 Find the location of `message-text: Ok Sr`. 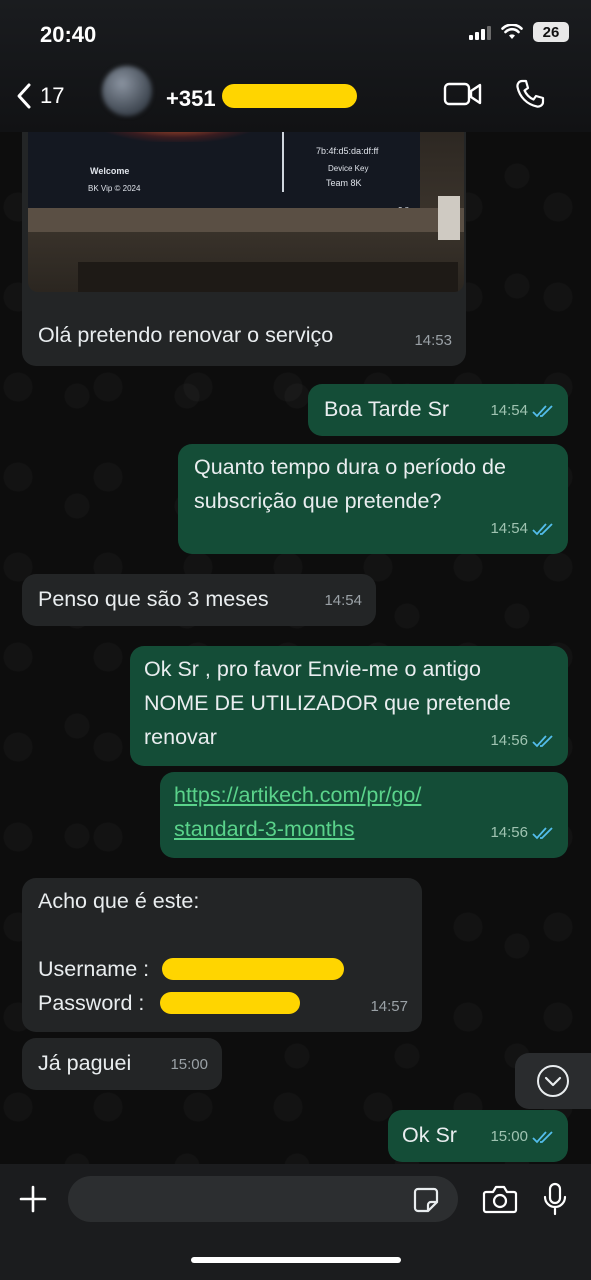

message-text: Ok Sr is located at coordinates (429, 1135).